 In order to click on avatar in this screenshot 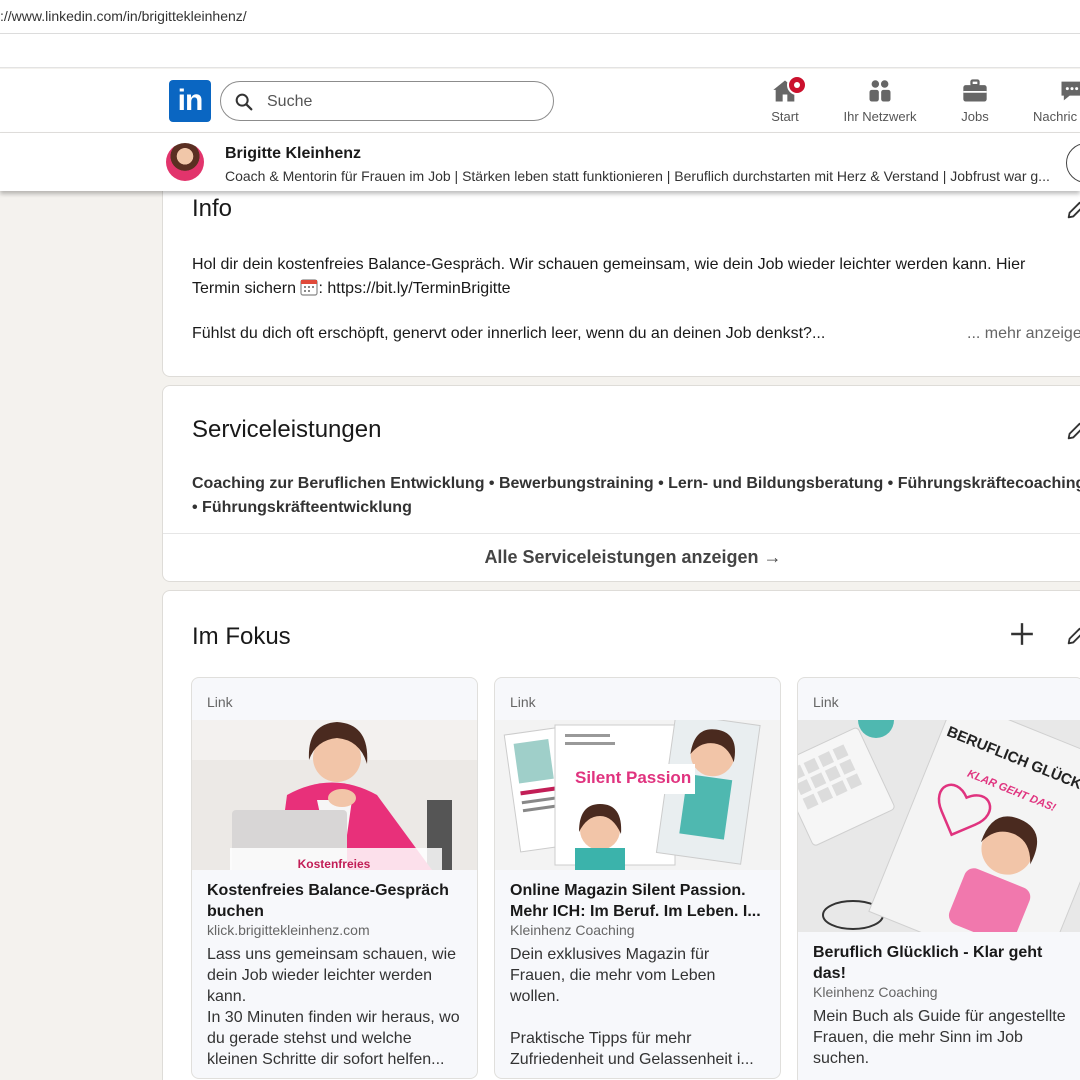, I will do `click(185, 162)`.